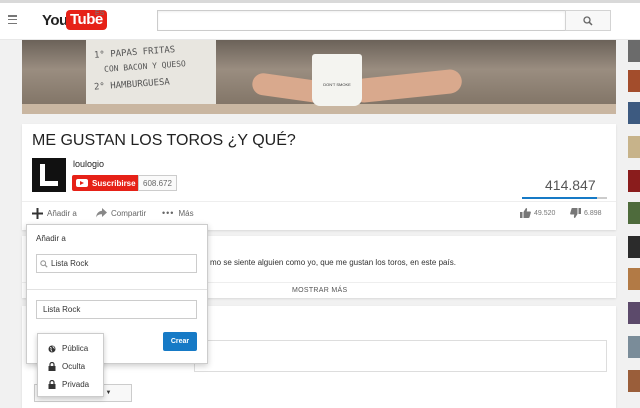 This screenshot has width=640, height=408. I want to click on like-button: 49.520, so click(537, 213).